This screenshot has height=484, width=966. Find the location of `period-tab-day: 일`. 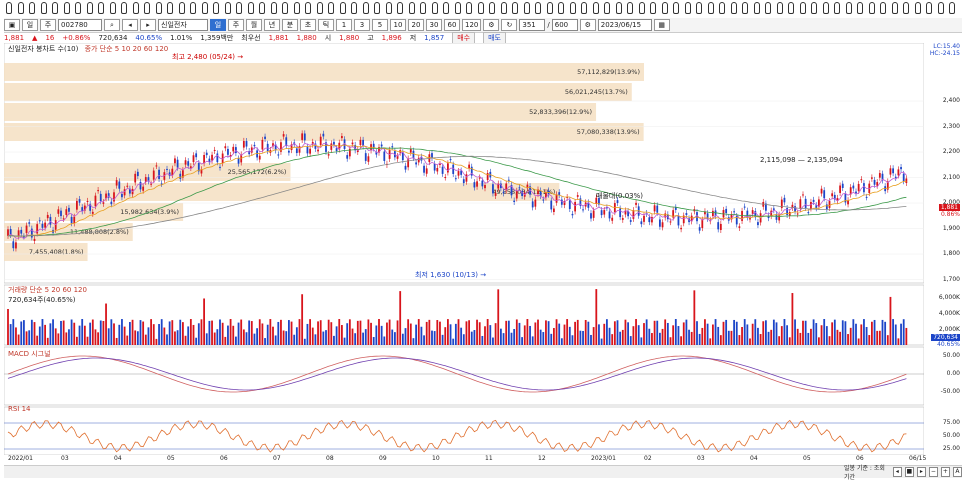

period-tab-day: 일 is located at coordinates (30, 25).